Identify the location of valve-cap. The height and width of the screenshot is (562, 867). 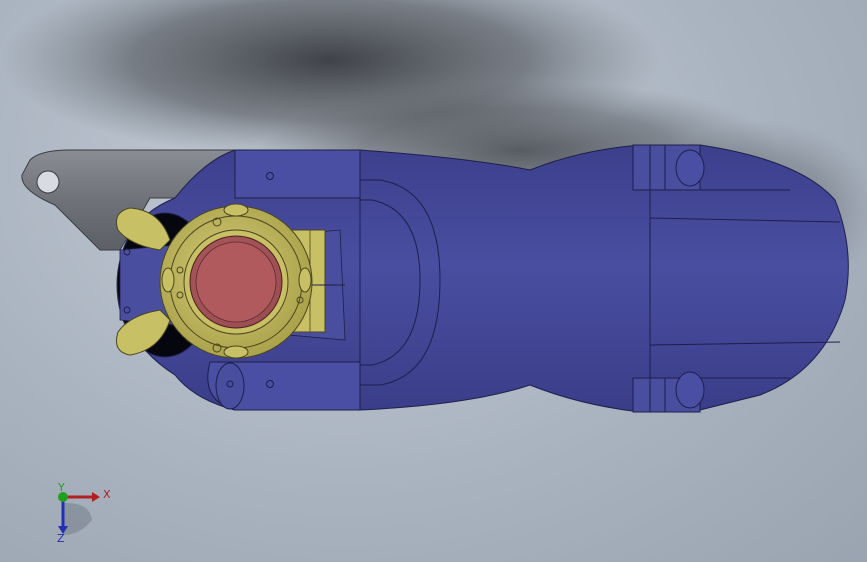
(236, 282).